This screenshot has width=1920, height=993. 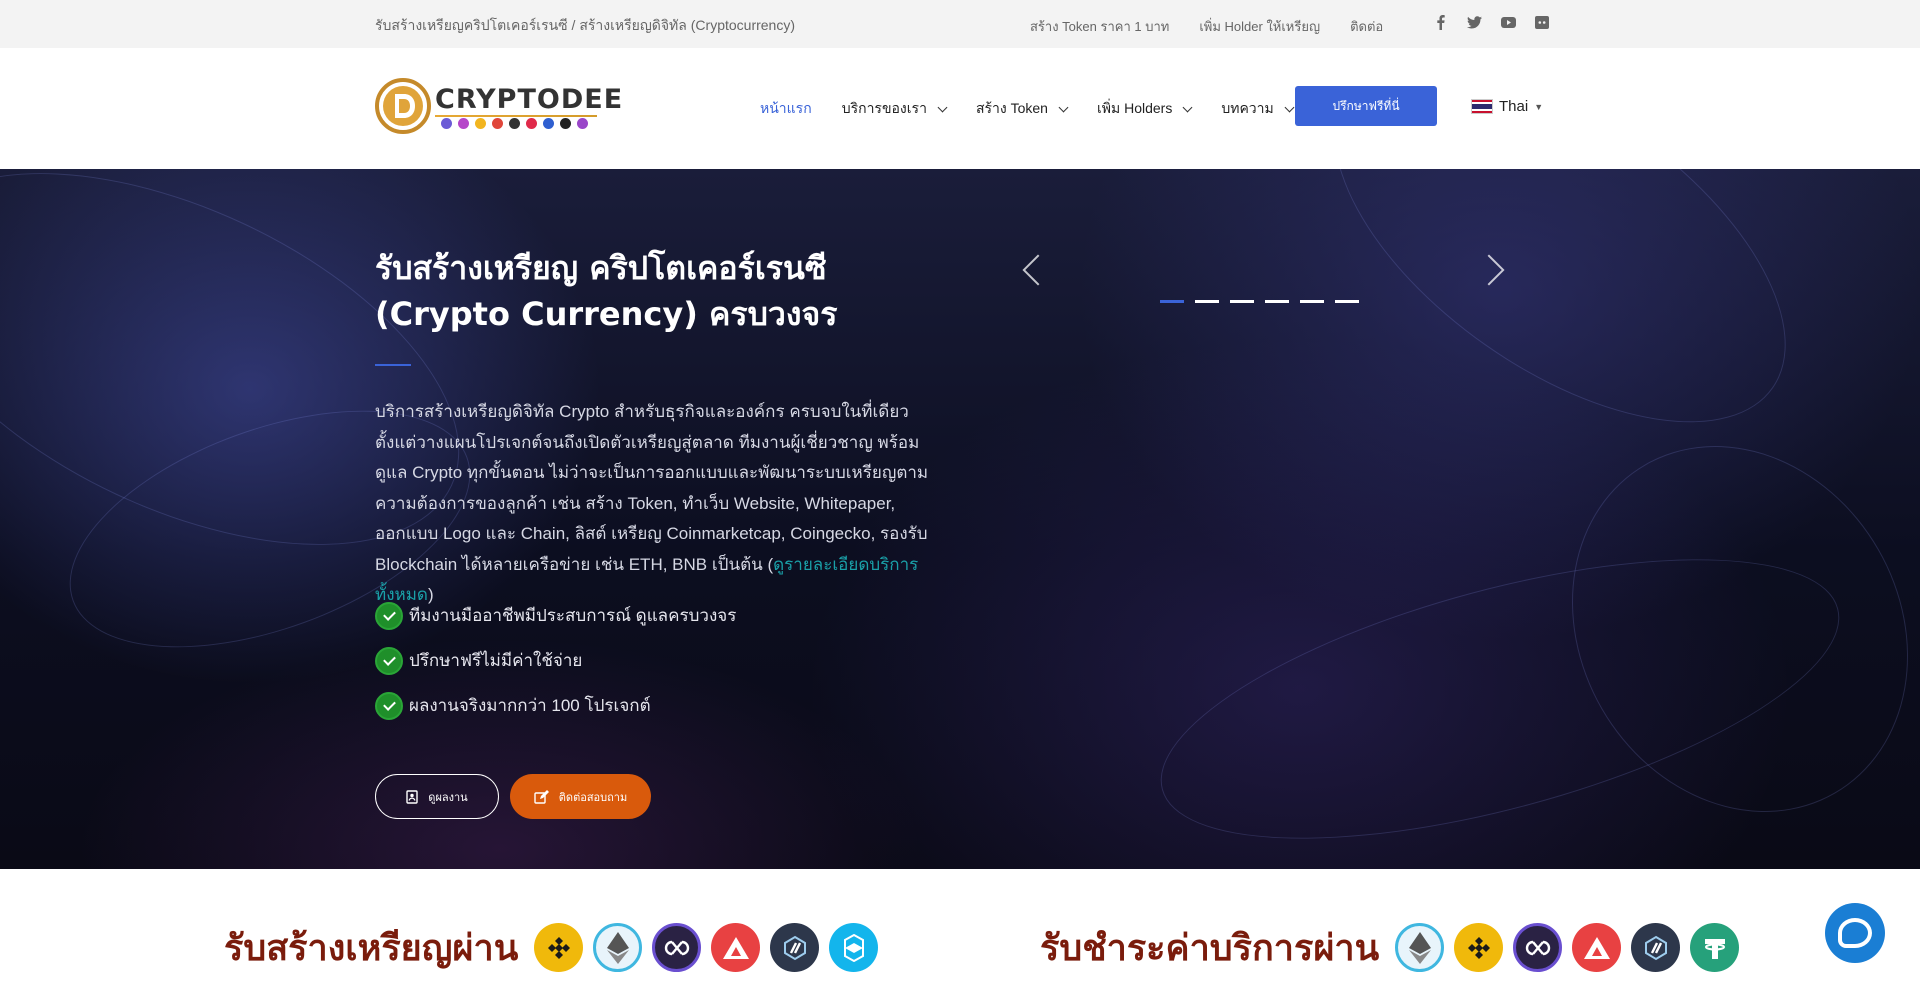 What do you see at coordinates (960, 931) in the screenshot?
I see `blockchain-banner: รับสร้างเหรียญผ่าน รับชำระค่าบริการผ่าน` at bounding box center [960, 931].